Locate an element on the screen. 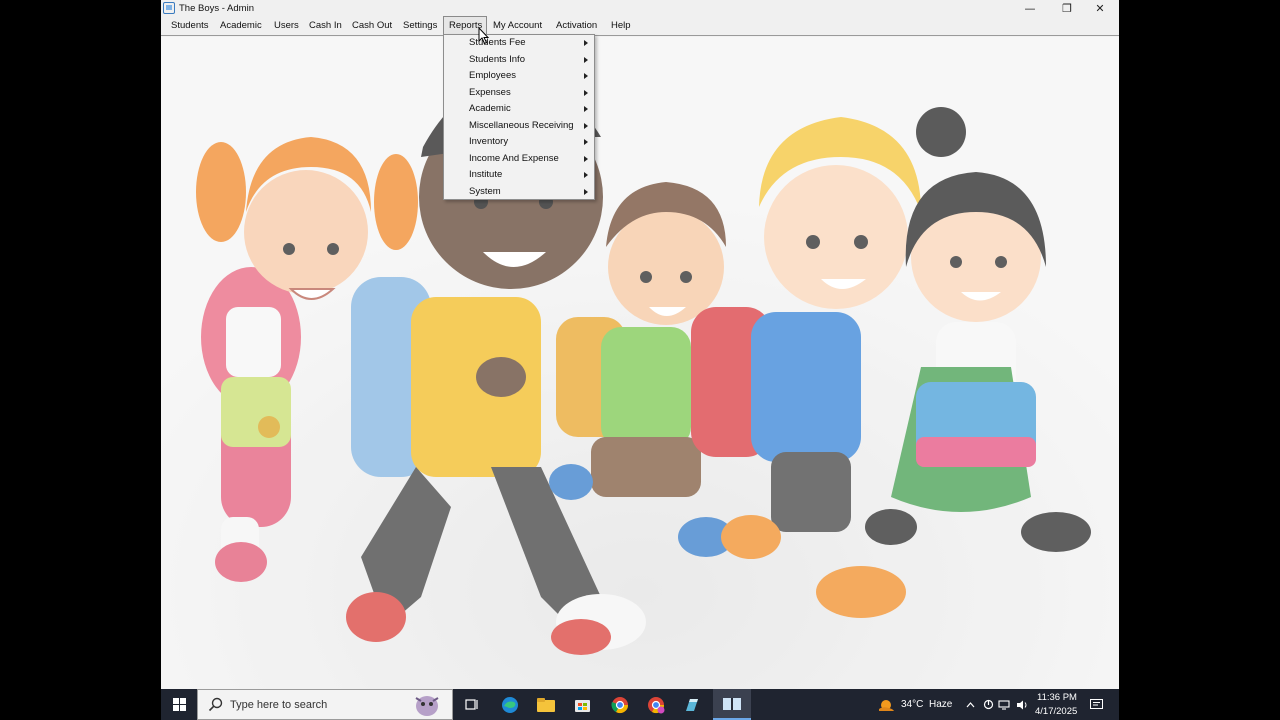  dropdown-item-label: System is located at coordinates (485, 191).